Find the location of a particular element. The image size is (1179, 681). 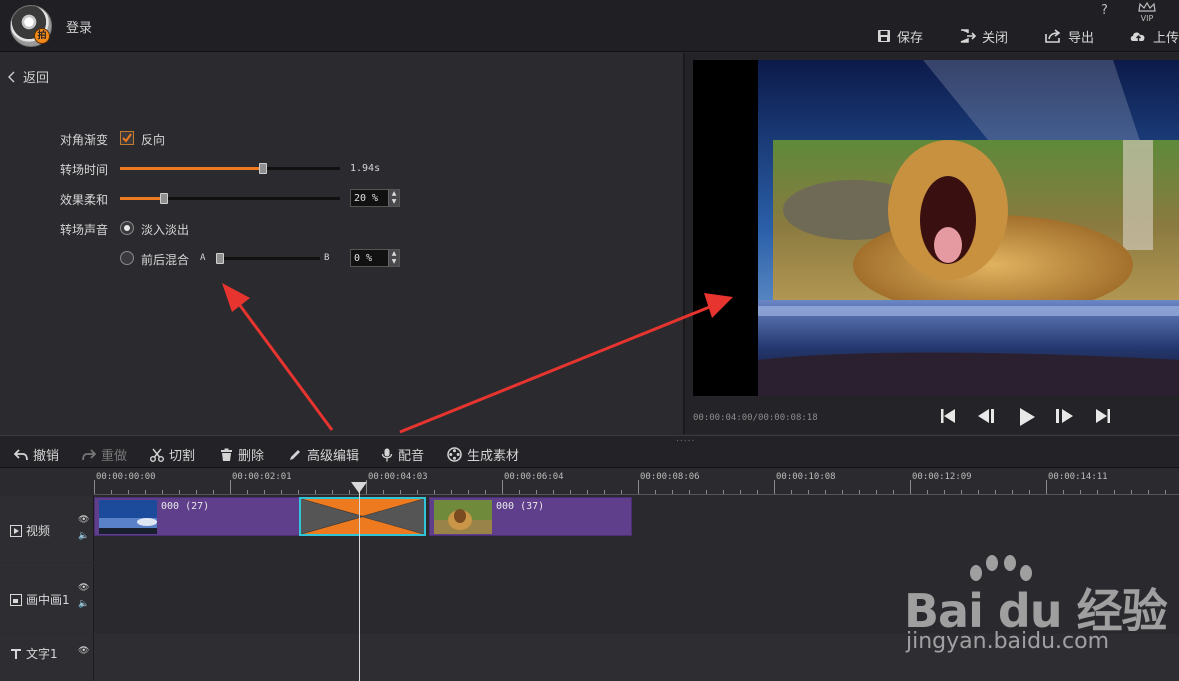

save-label: 保存 is located at coordinates (910, 38).